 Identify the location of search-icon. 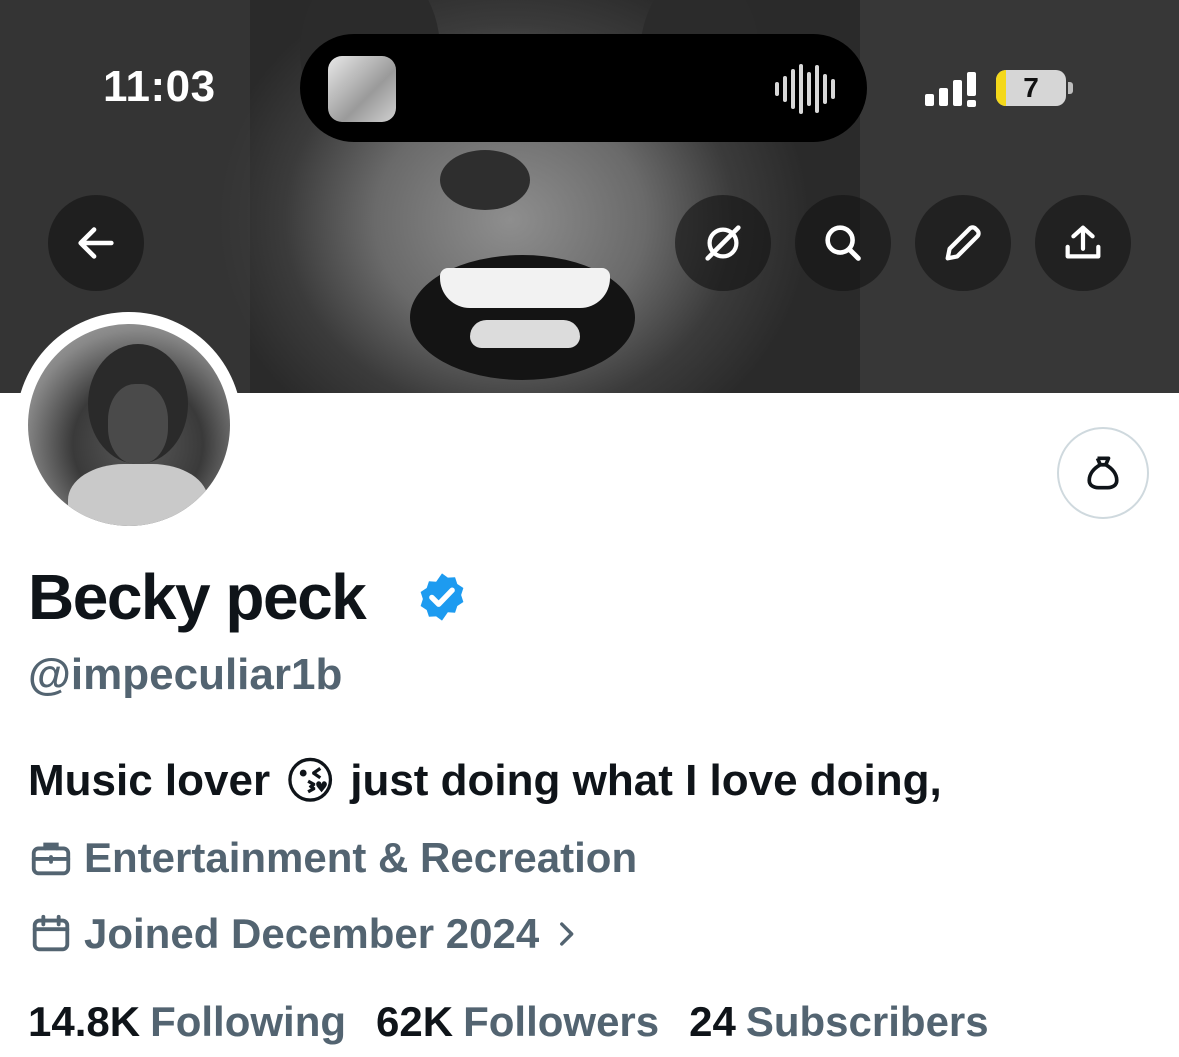
(843, 243).